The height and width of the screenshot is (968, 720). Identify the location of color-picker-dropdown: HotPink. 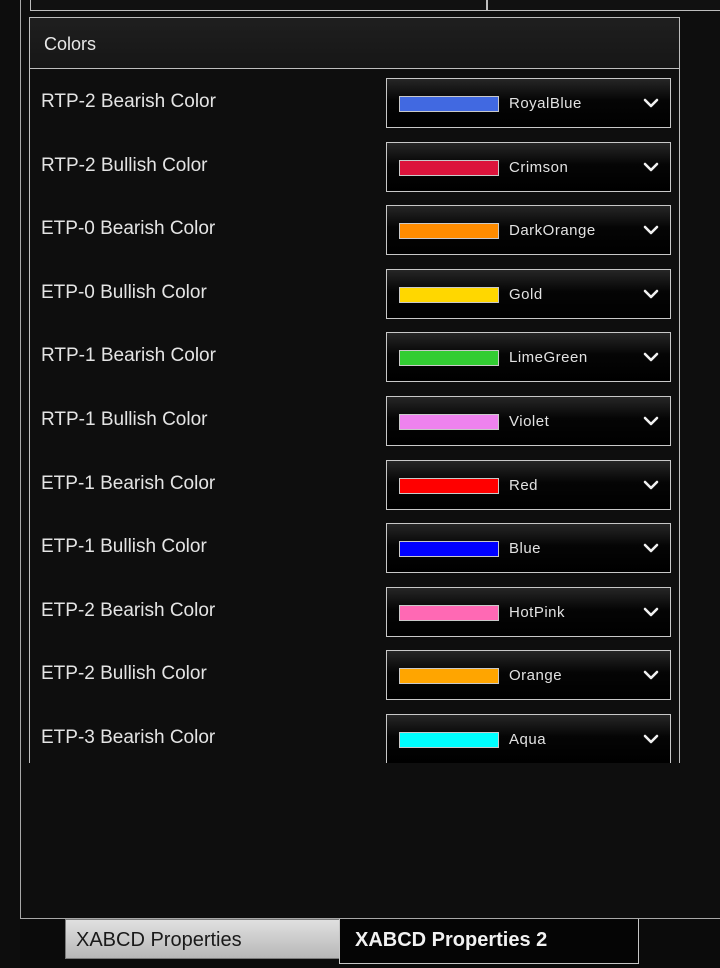
(528, 611).